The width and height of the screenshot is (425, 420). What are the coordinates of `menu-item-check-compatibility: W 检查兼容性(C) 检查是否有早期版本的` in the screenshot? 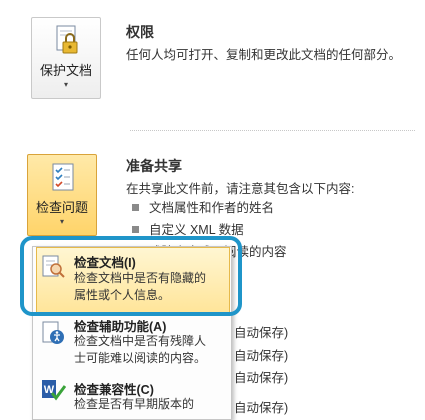 It's located at (135, 395).